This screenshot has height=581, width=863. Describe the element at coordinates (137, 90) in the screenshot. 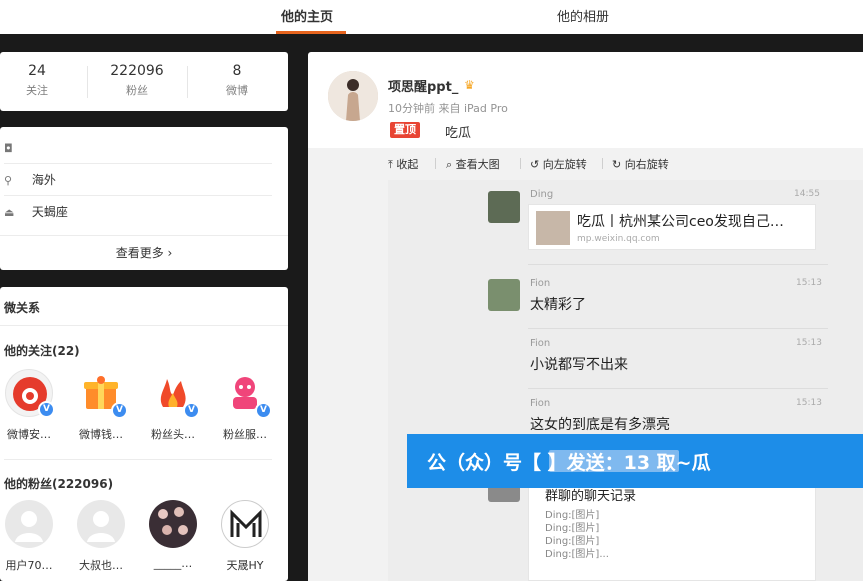

I see `fans-count-label: 粉丝` at that location.